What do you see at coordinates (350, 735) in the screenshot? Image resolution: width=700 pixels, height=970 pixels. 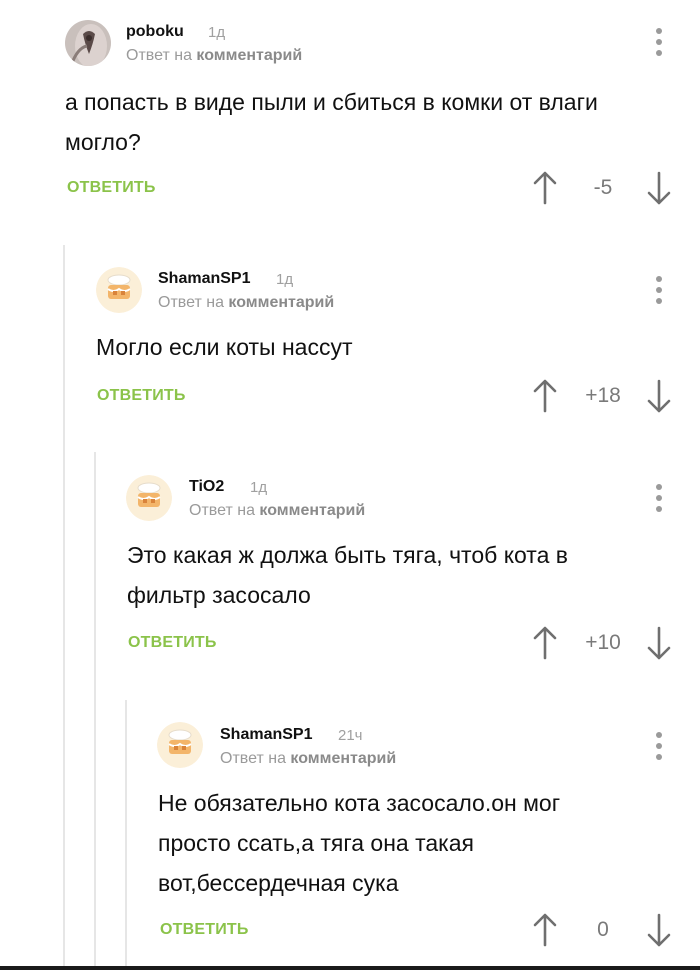 I see `comment-time: 21ч` at bounding box center [350, 735].